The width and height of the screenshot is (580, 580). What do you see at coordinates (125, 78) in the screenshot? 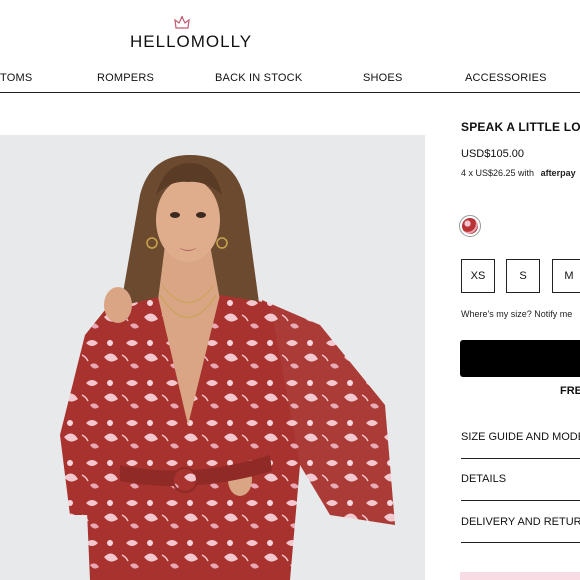
I see `nav-item-rompers: ROMPERS` at bounding box center [125, 78].